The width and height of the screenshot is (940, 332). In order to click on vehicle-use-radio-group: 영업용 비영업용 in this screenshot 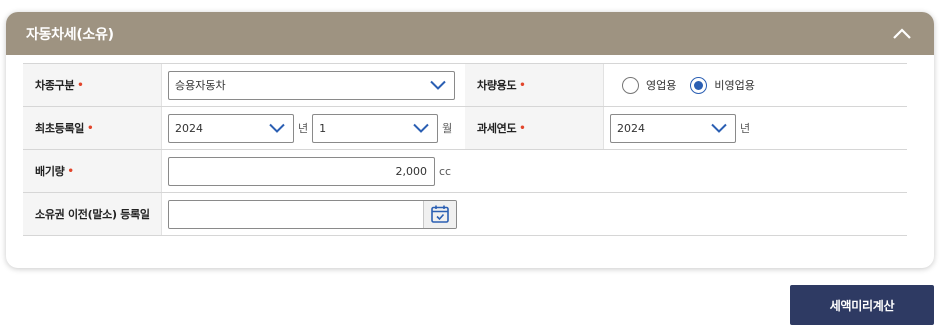, I will do `click(689, 85)`.